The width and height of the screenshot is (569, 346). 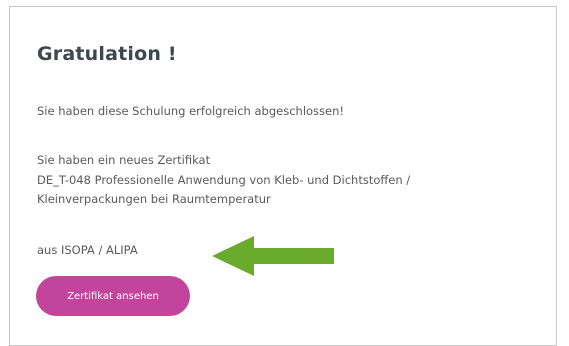 What do you see at coordinates (154, 199) in the screenshot?
I see `certificate-name-line2: Kleinverpackungen bei Raumtemperatur` at bounding box center [154, 199].